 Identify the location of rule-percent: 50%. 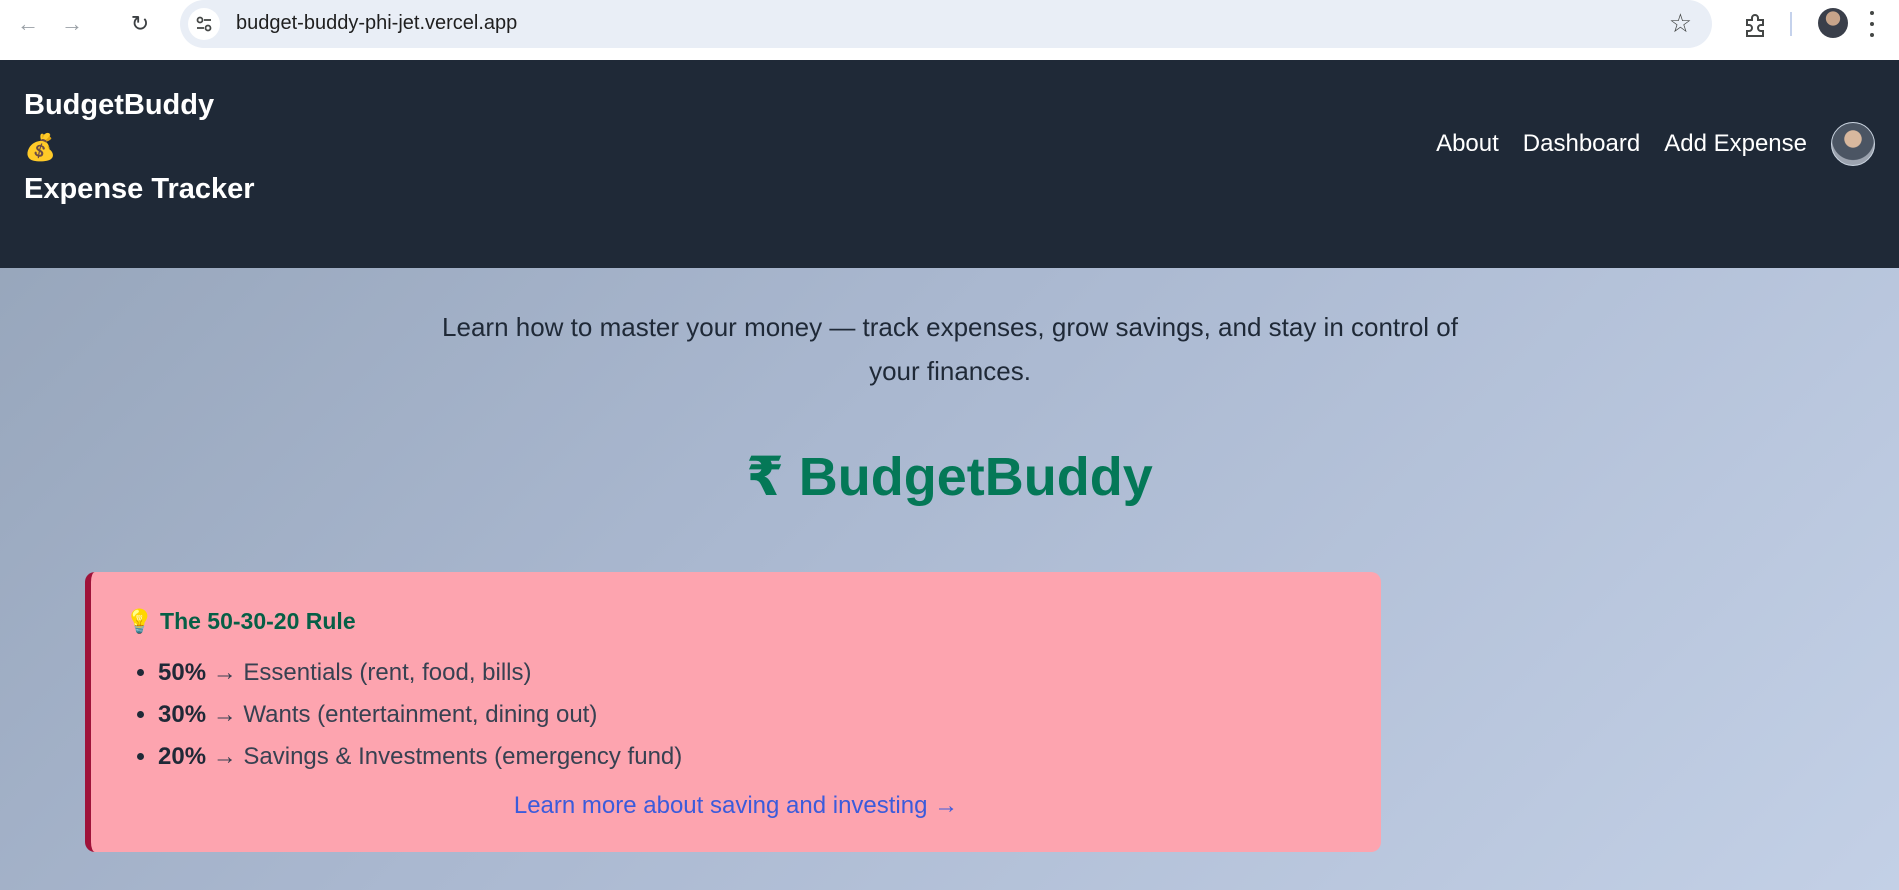
(182, 672).